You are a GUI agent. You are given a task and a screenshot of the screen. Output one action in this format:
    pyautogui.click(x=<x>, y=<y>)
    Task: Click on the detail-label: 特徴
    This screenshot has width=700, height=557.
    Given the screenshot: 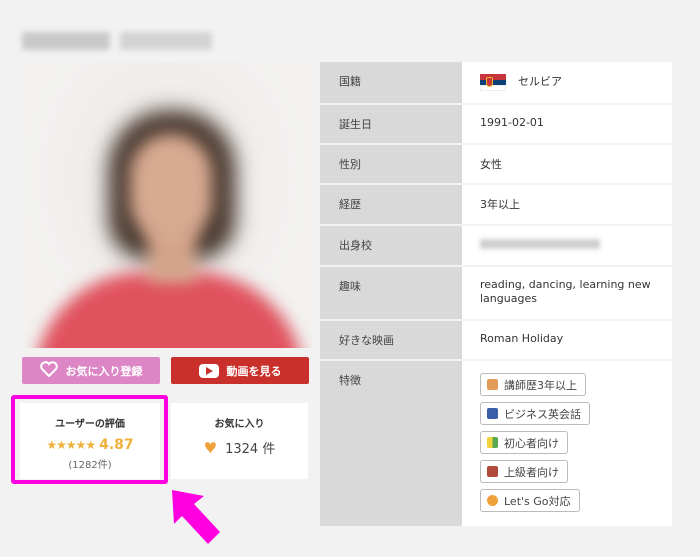 What is the action you would take?
    pyautogui.click(x=391, y=443)
    